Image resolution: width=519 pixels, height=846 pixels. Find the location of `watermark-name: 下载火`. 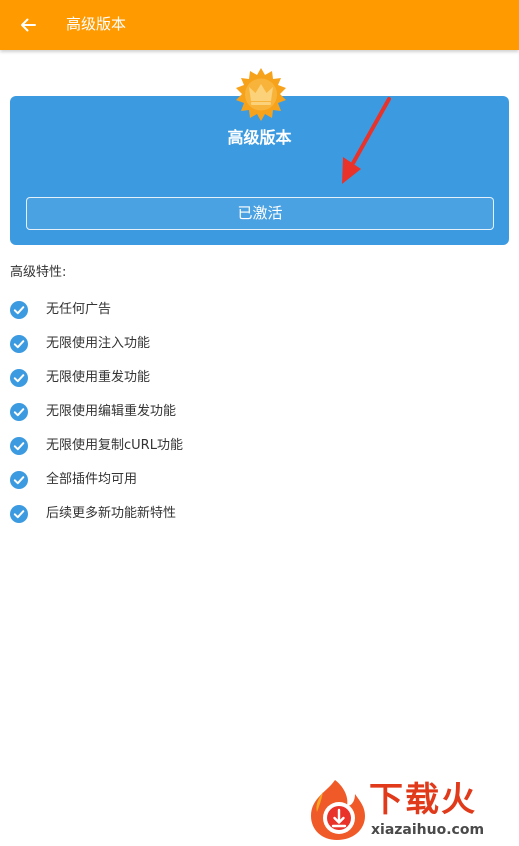

watermark-name: 下载火 is located at coordinates (423, 800).